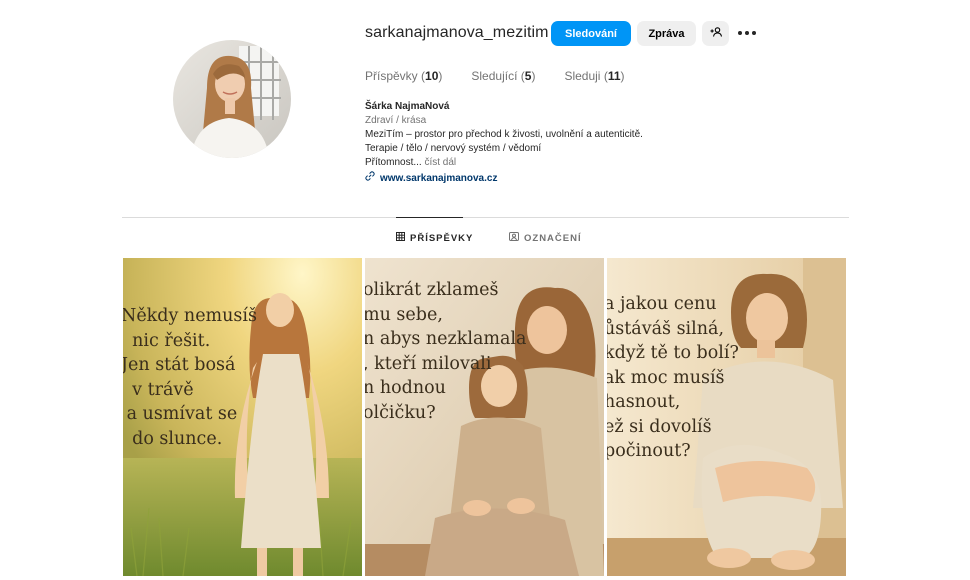 The height and width of the screenshot is (580, 970). Describe the element at coordinates (442, 238) in the screenshot. I see `tab-posts-label: PŘÍSPĚVKY` at that location.